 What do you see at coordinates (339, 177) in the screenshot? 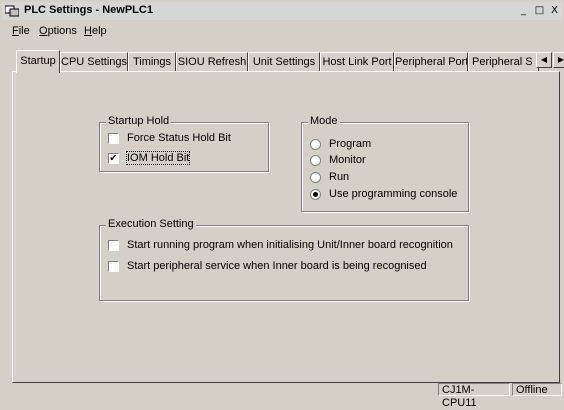
I see `mode-run-label: Run` at bounding box center [339, 177].